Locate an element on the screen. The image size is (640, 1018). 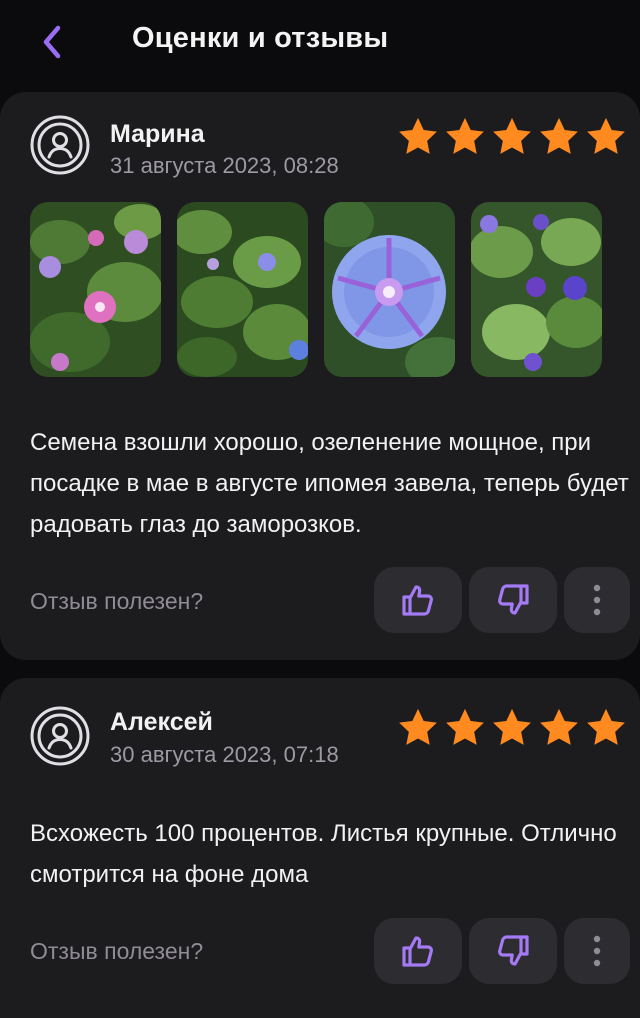
review-author: Марина is located at coordinates (157, 134).